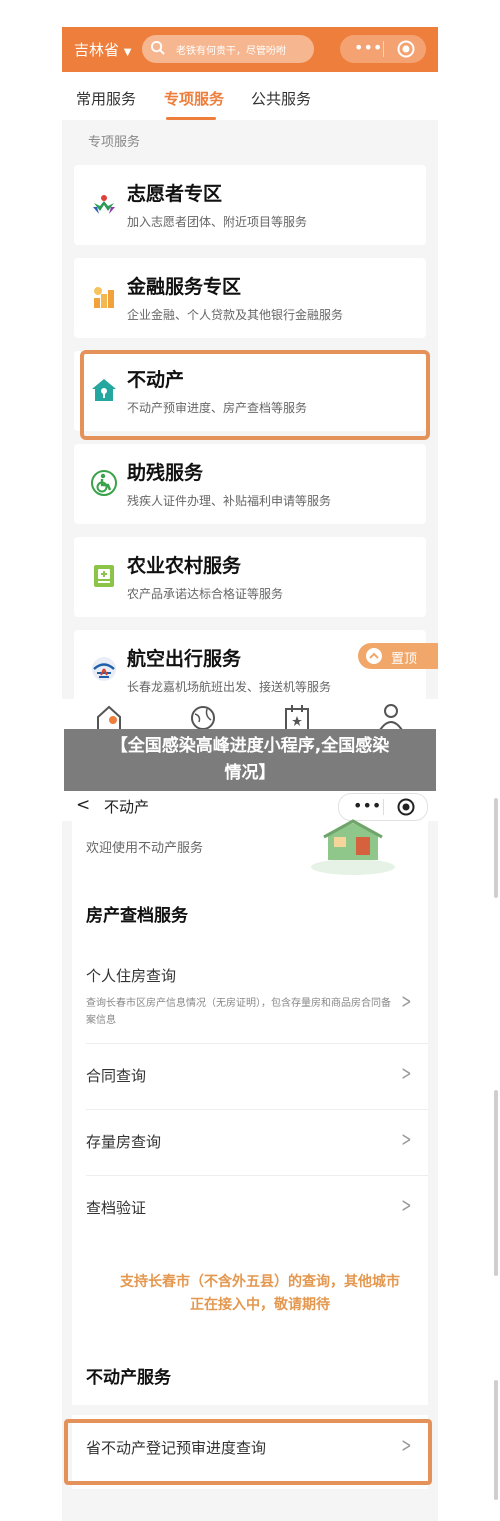 The height and width of the screenshot is (1521, 500). Describe the element at coordinates (165, 473) in the screenshot. I see `card-title: 助残服务` at that location.